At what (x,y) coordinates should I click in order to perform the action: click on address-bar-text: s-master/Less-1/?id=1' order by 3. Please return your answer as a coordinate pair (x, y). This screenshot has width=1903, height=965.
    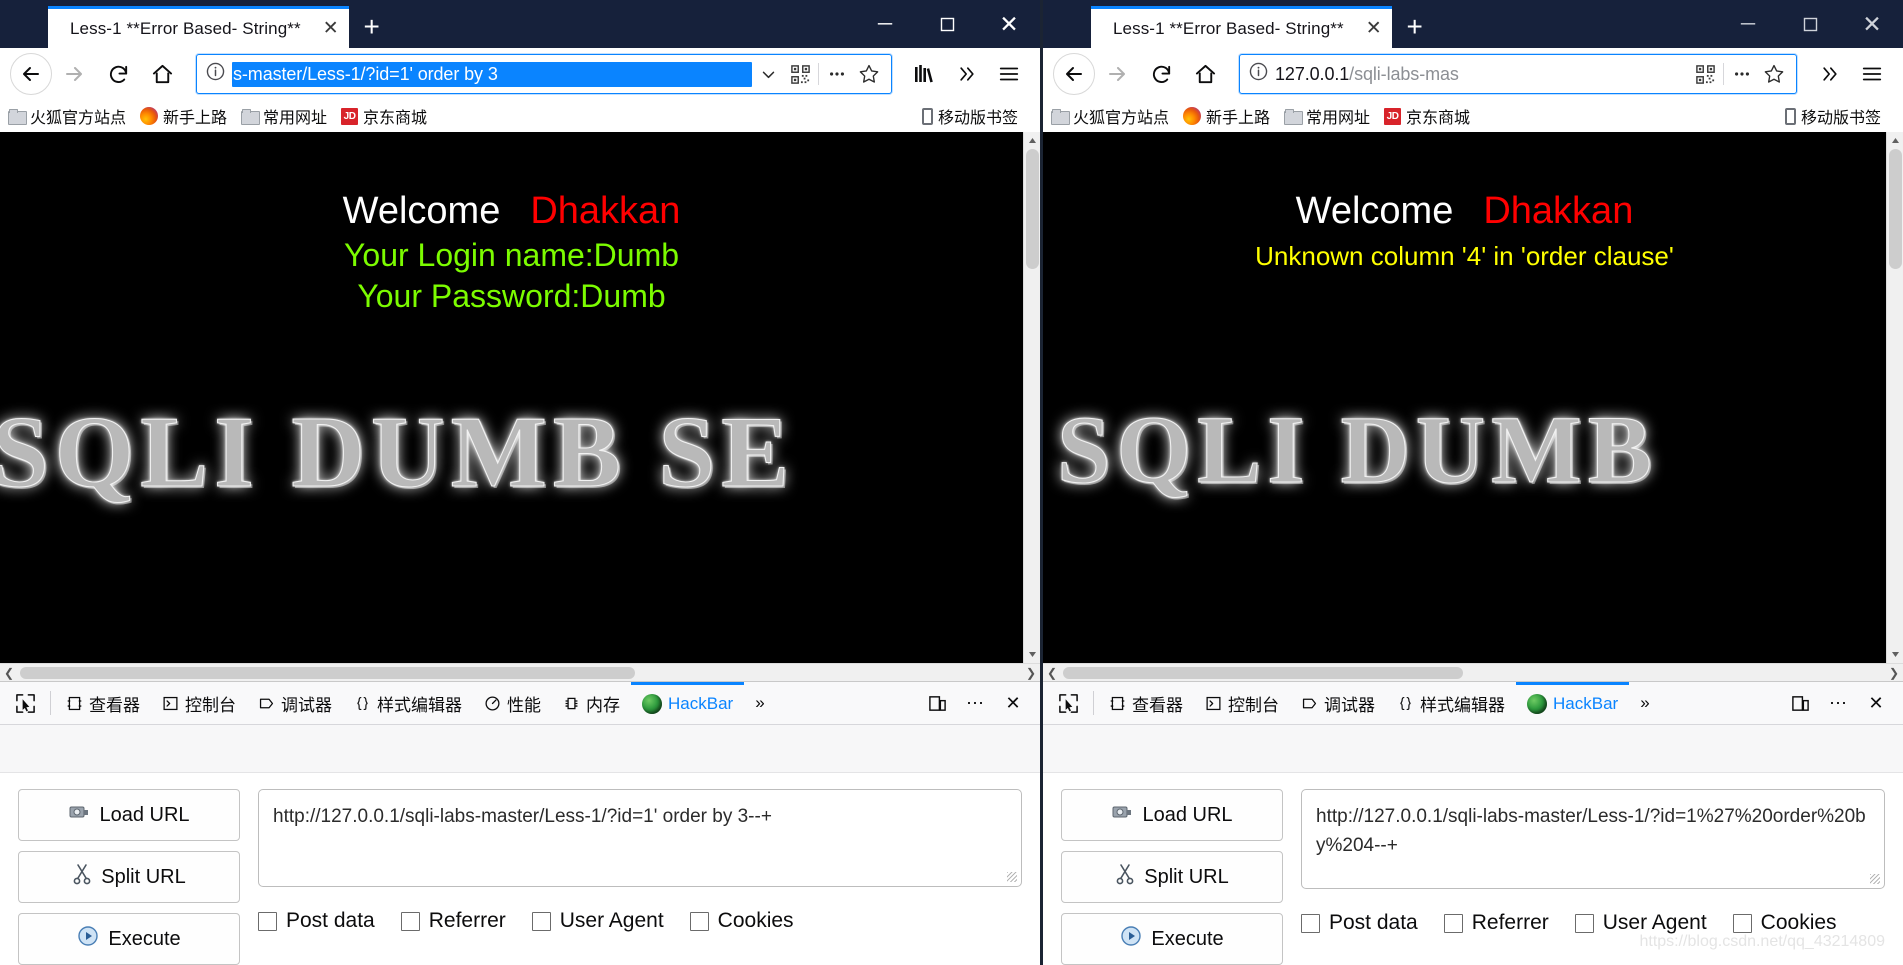
    Looking at the image, I should click on (492, 74).